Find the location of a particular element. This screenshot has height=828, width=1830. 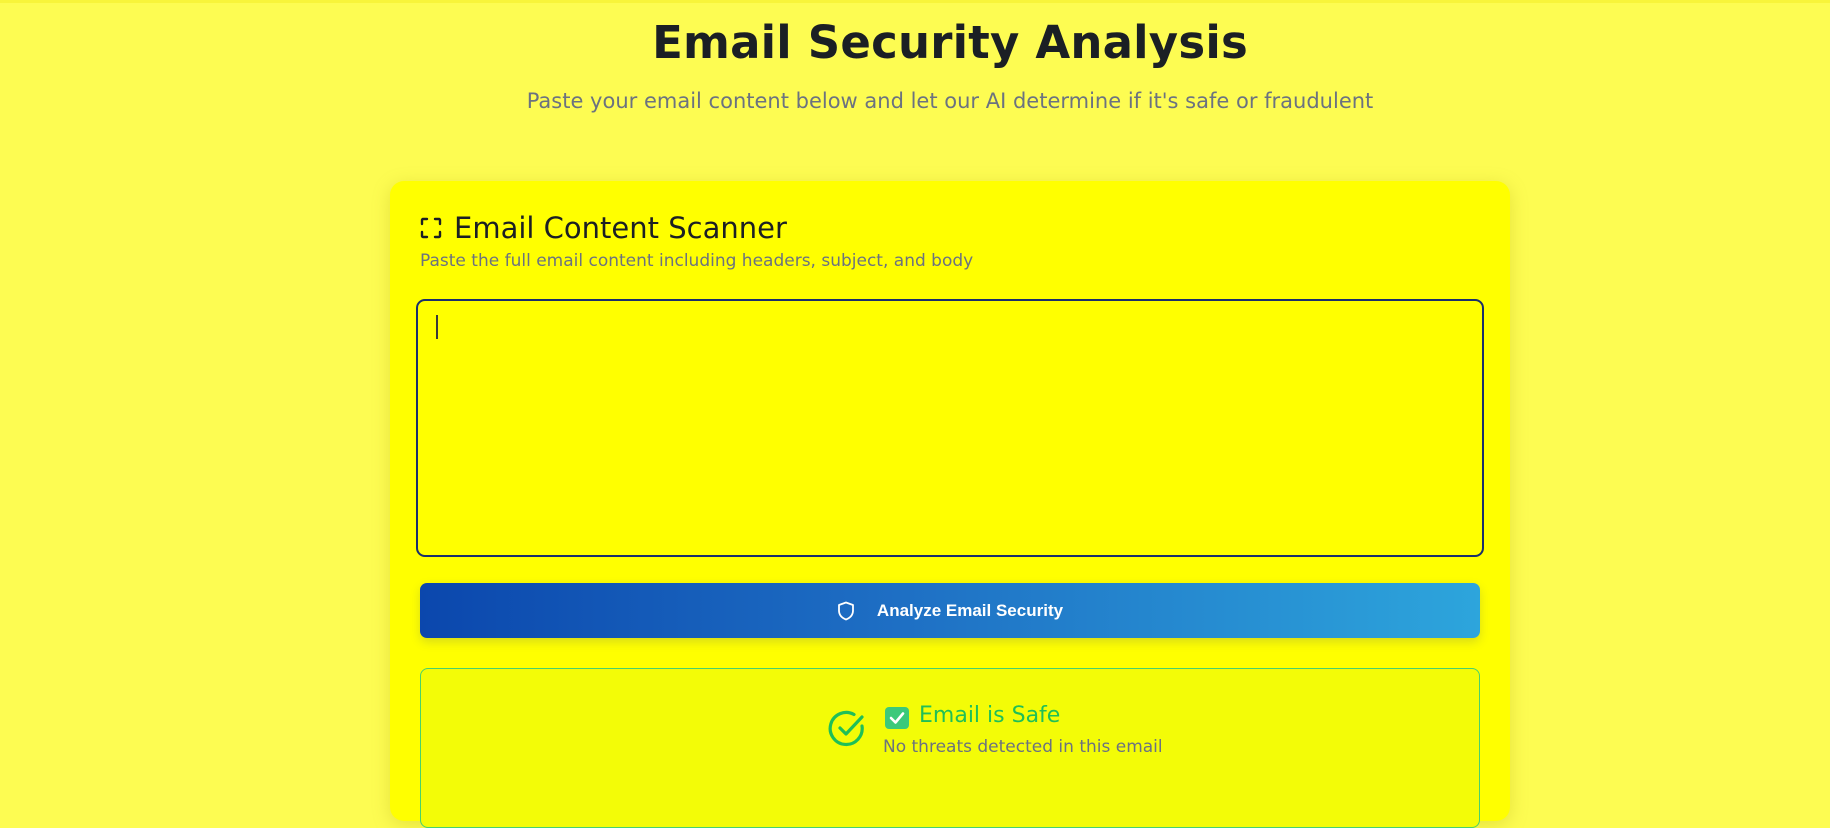

checkbox-check-icon is located at coordinates (897, 718).